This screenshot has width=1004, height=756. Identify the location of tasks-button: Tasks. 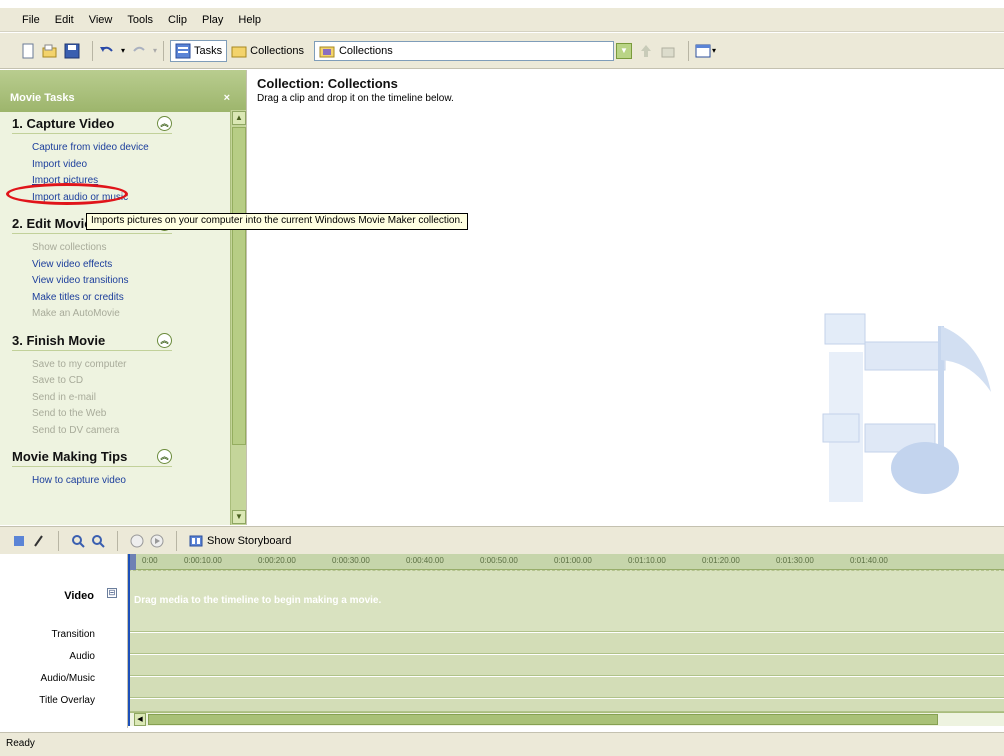
(199, 50).